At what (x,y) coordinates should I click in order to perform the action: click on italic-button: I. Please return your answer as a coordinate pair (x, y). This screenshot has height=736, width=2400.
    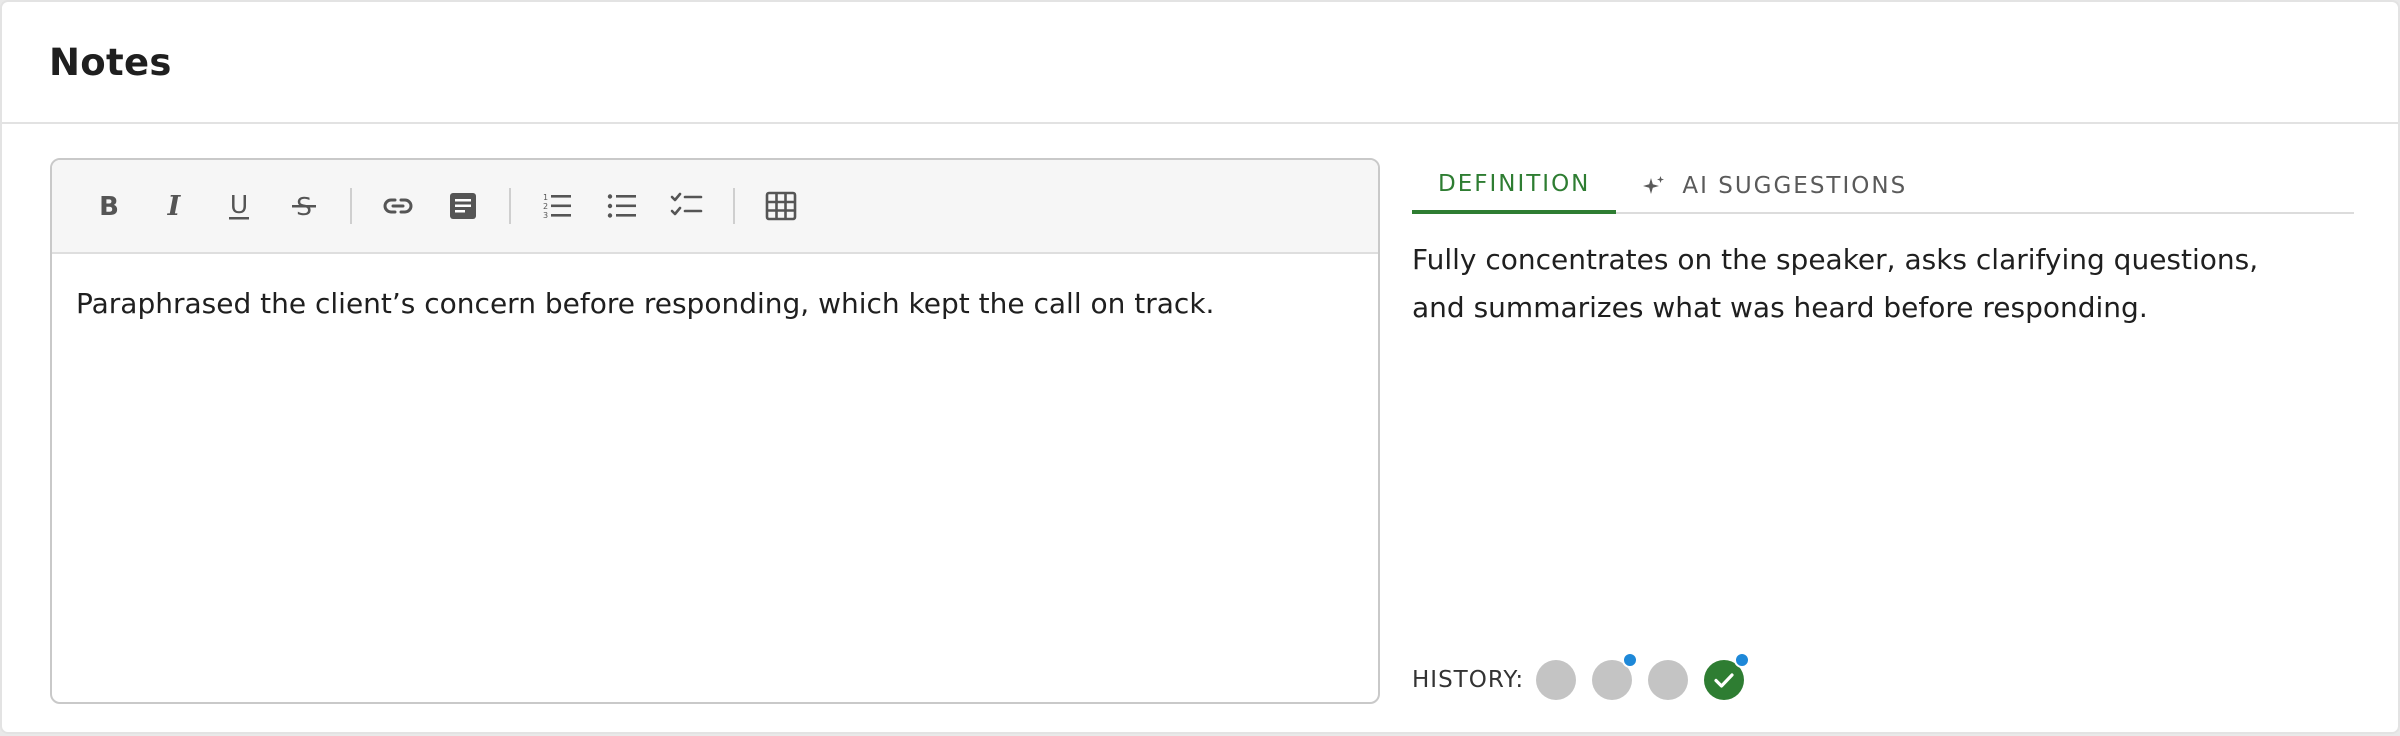
    Looking at the image, I should click on (174, 206).